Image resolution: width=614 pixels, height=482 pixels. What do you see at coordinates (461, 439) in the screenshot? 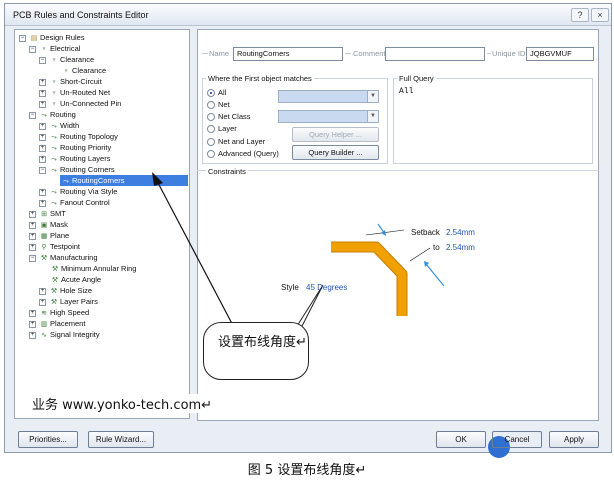
I see `ok-button: OK` at bounding box center [461, 439].